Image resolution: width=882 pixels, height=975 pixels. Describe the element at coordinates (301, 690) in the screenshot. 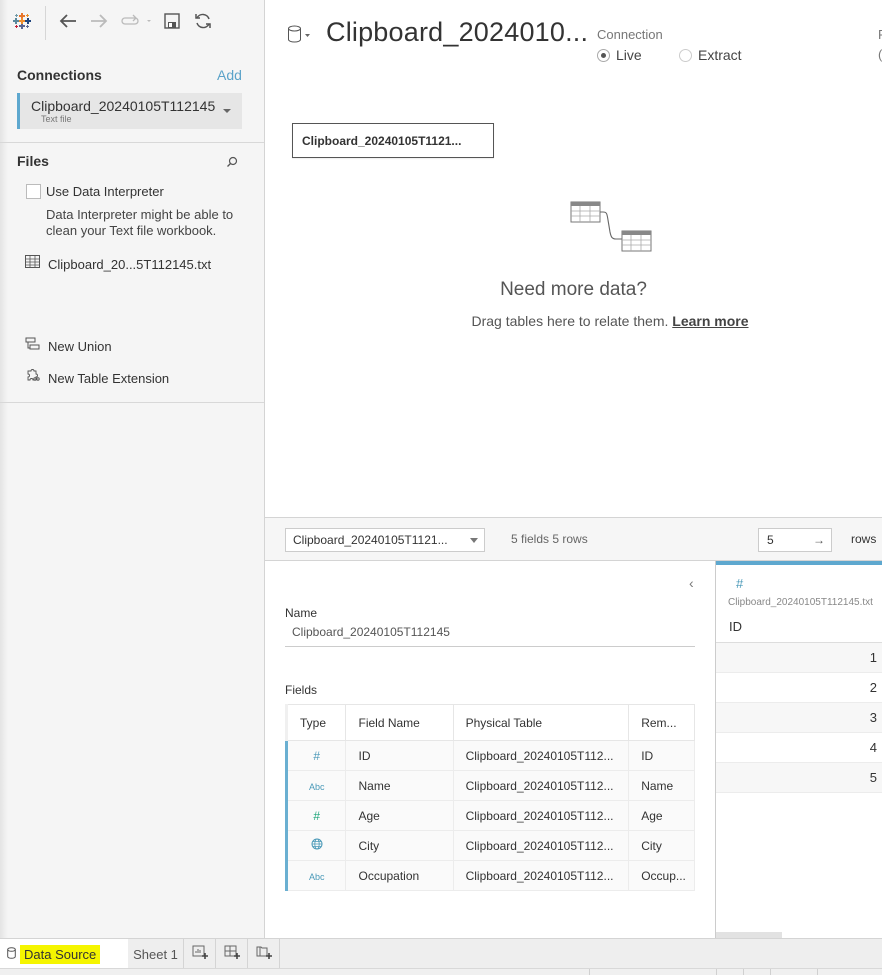

I see `fields-label: Fields` at that location.